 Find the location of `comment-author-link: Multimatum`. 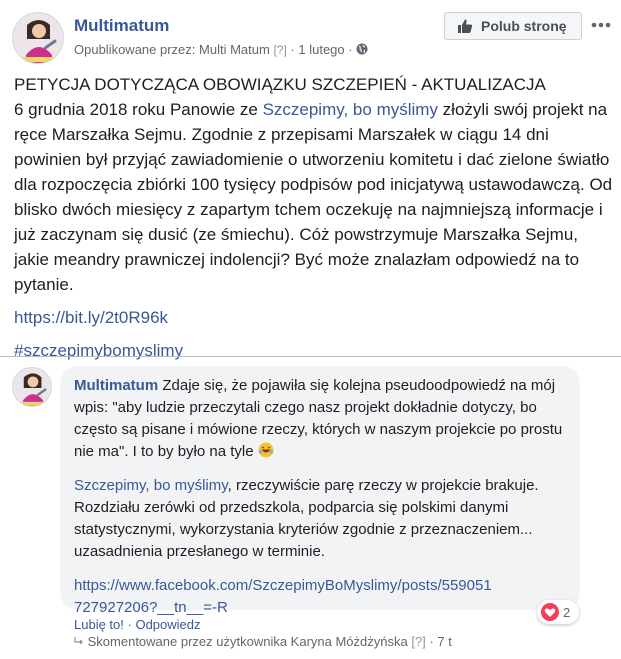

comment-author-link: Multimatum is located at coordinates (116, 385).